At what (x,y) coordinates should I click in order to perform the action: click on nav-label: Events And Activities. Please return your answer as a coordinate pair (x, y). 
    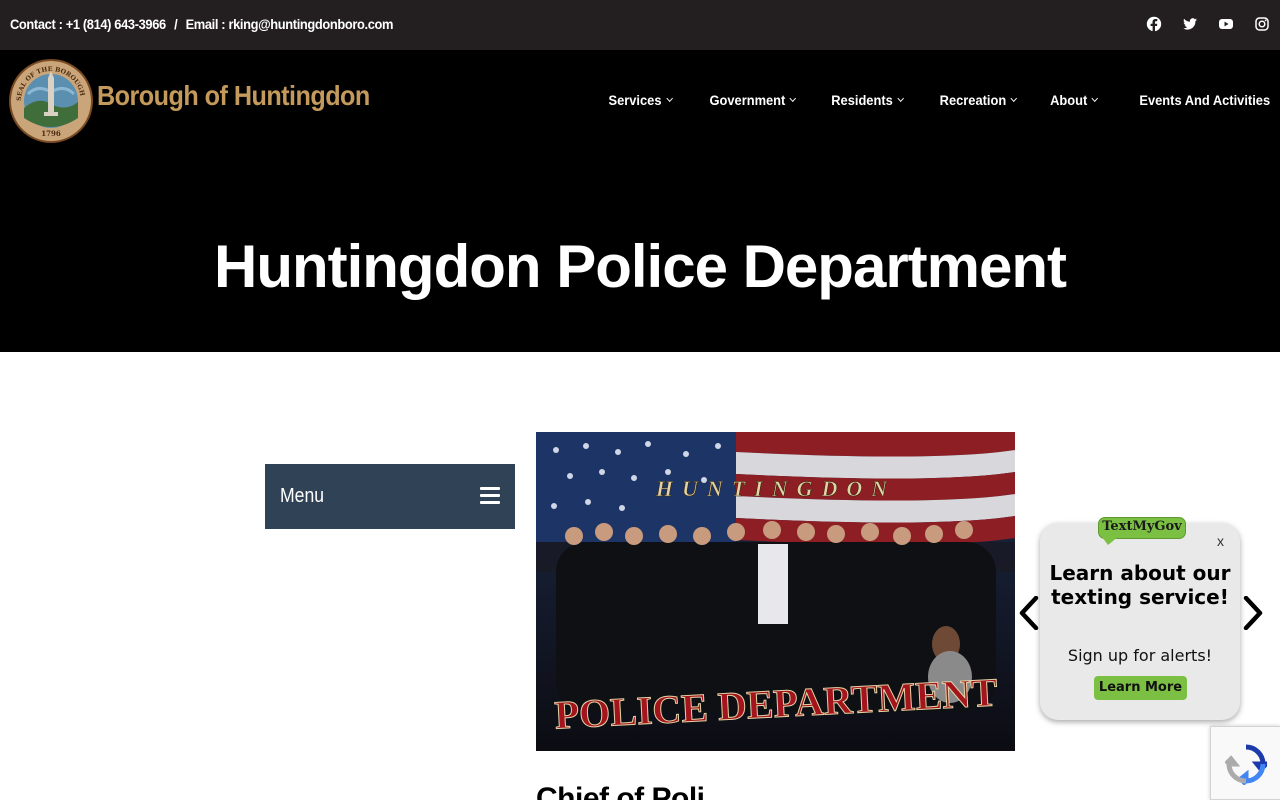
    Looking at the image, I should click on (1204, 100).